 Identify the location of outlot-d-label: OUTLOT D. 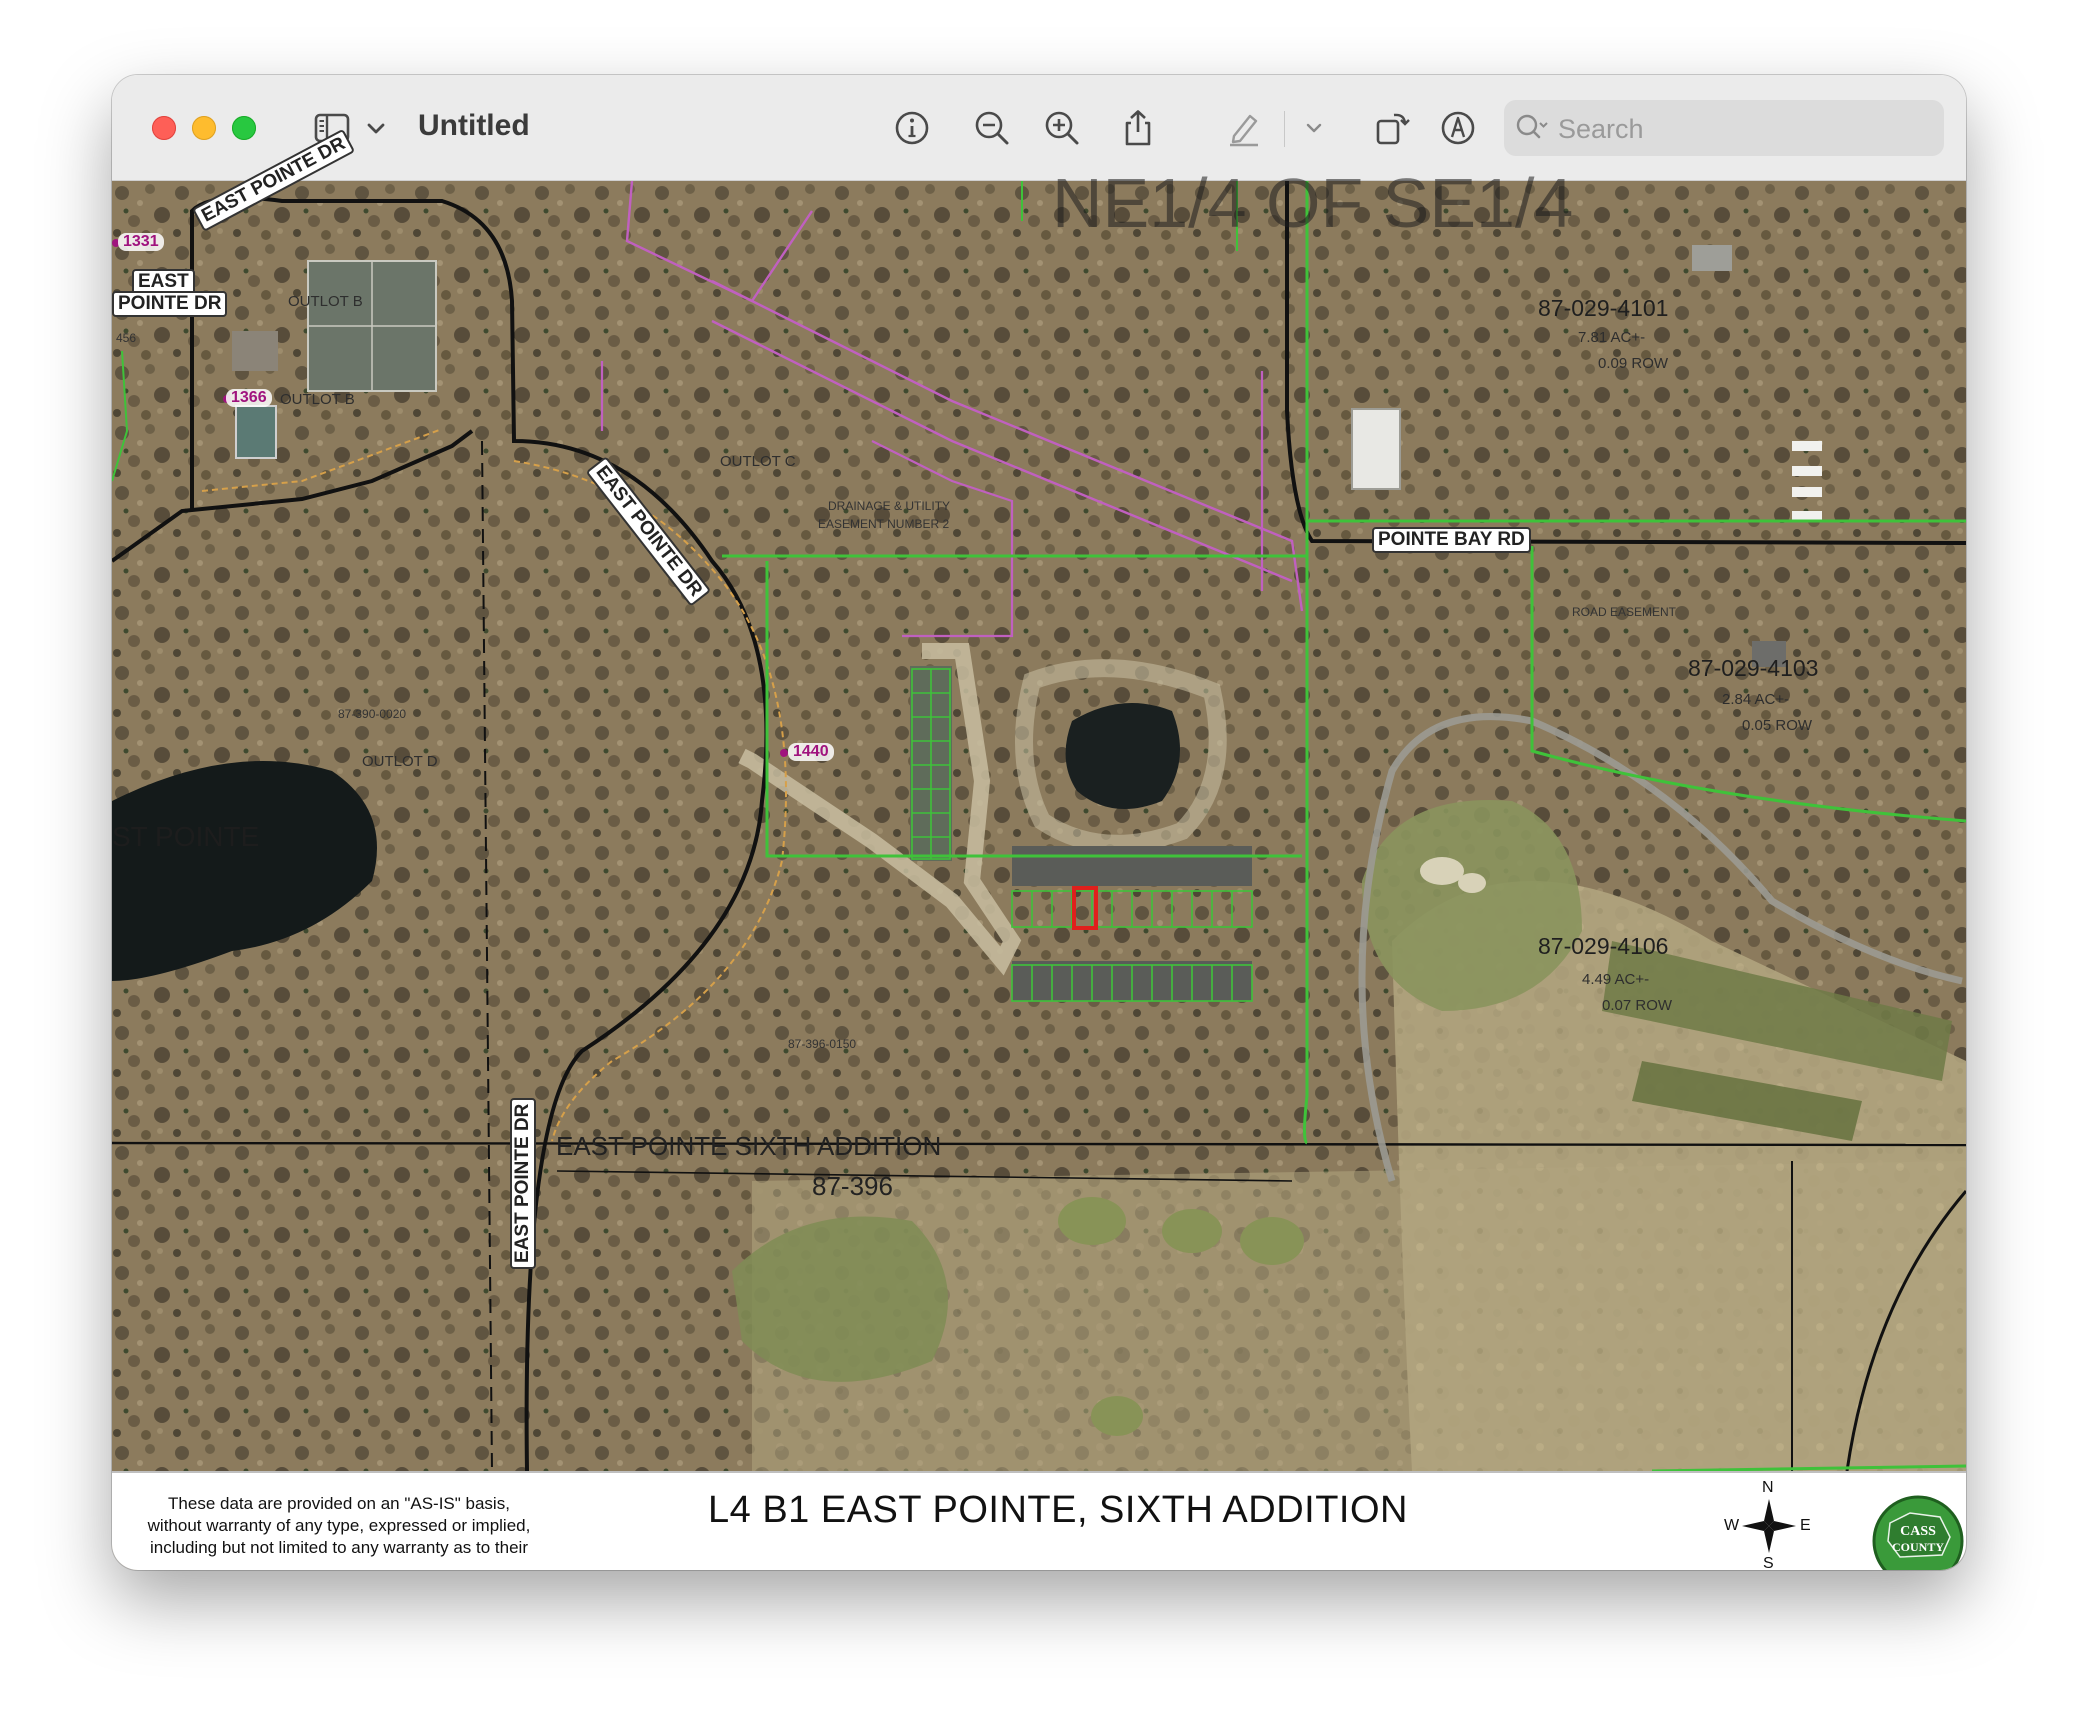
(400, 761).